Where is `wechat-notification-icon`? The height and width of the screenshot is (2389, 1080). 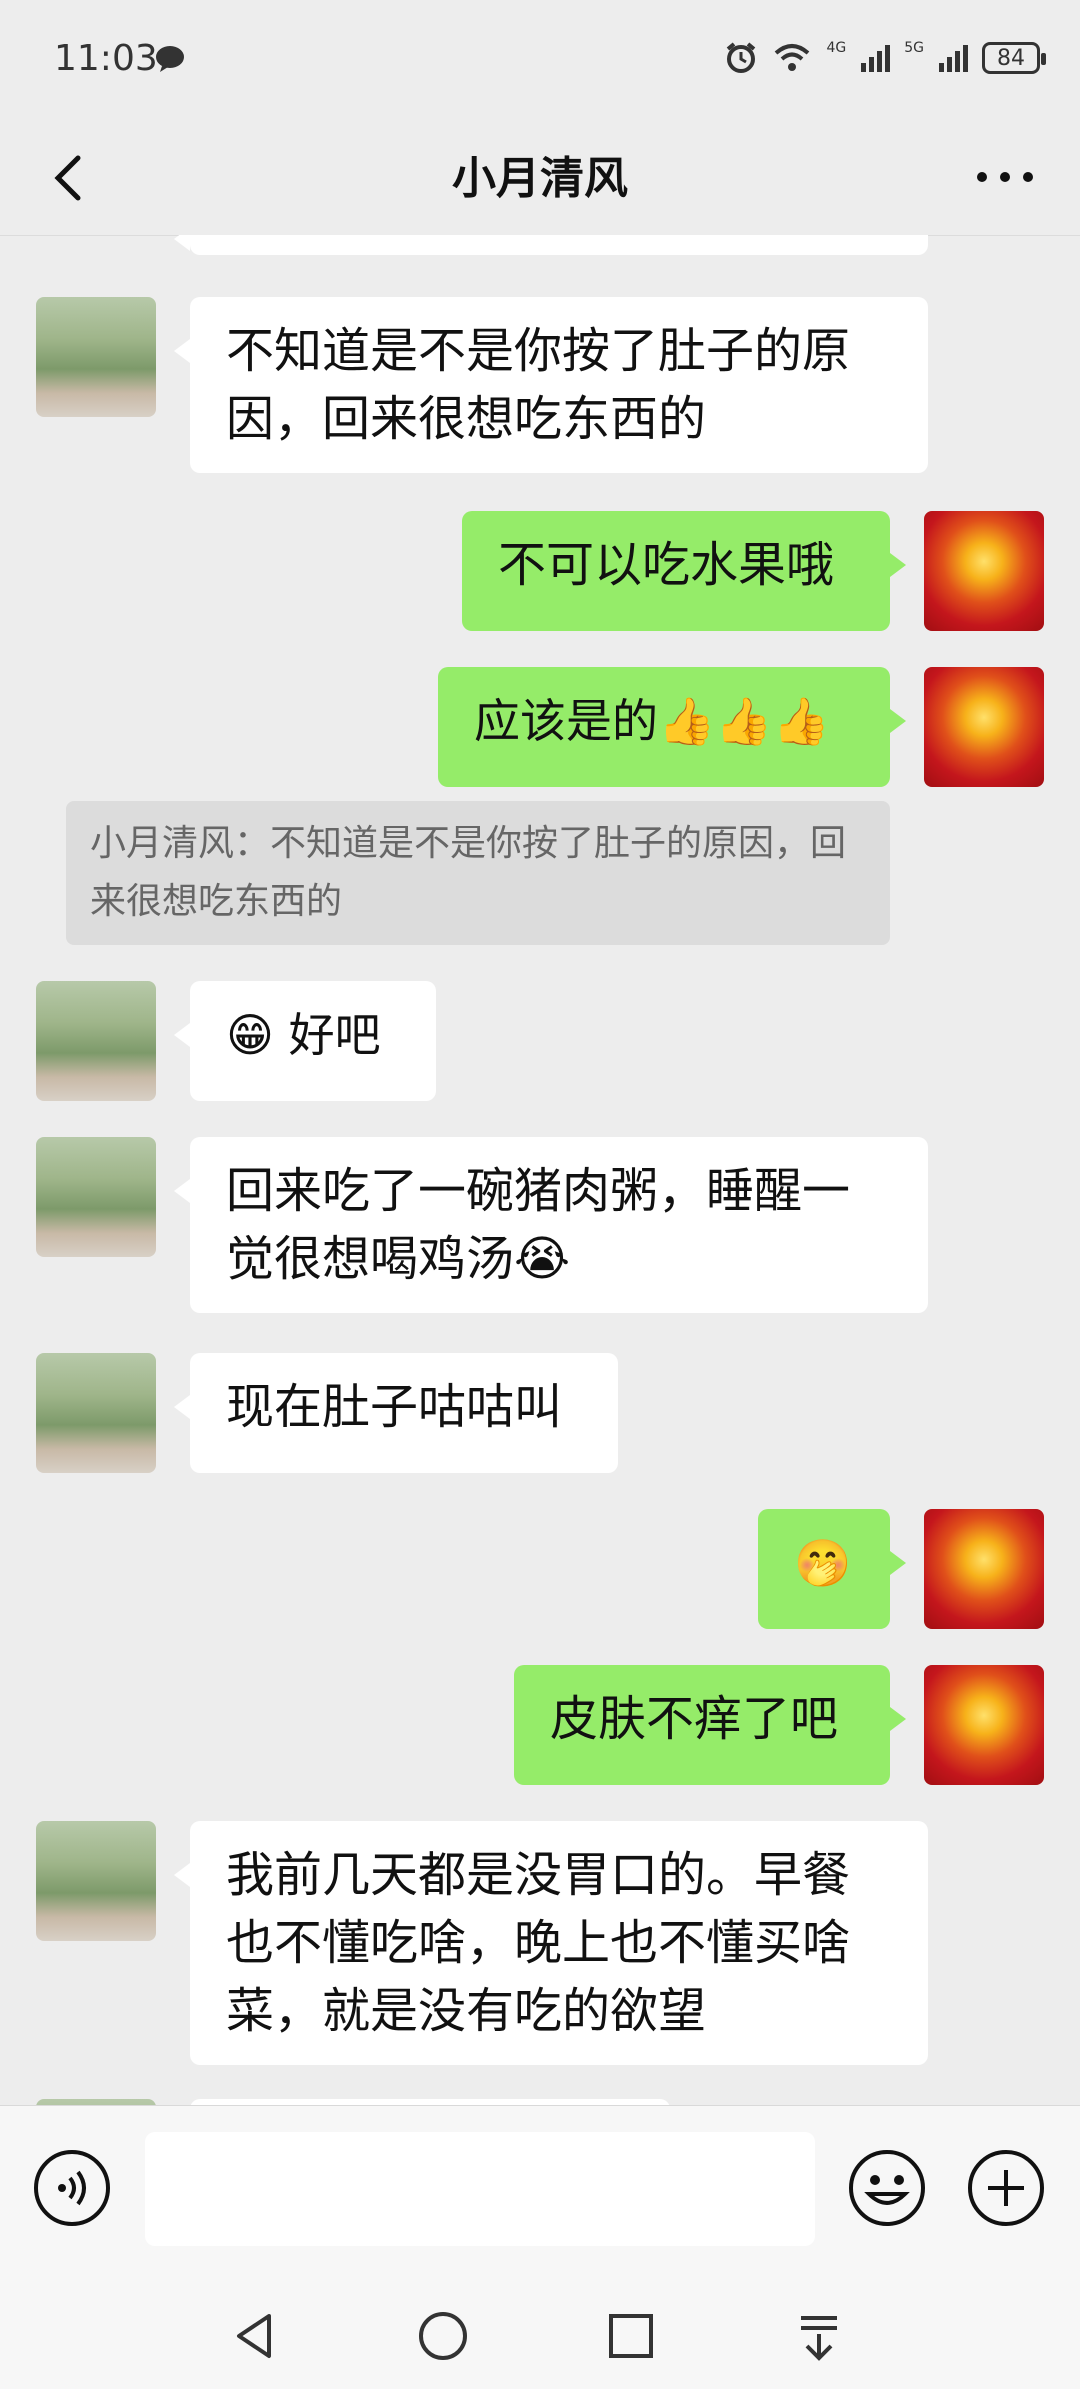 wechat-notification-icon is located at coordinates (170, 59).